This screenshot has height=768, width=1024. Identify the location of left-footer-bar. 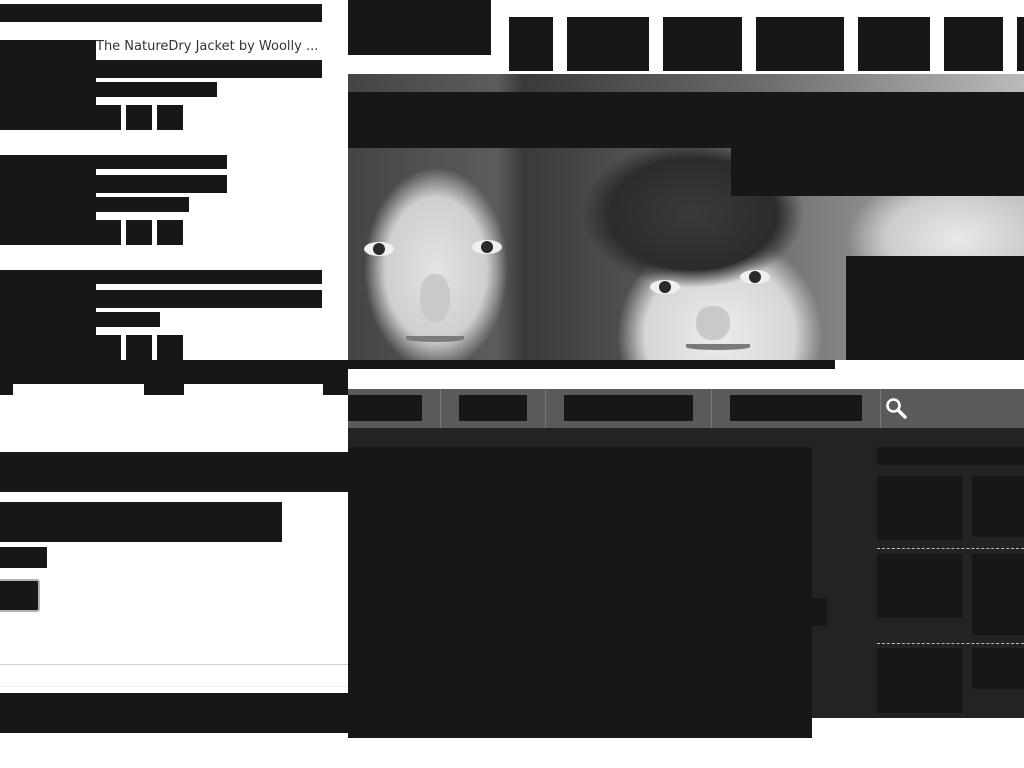
(174, 713).